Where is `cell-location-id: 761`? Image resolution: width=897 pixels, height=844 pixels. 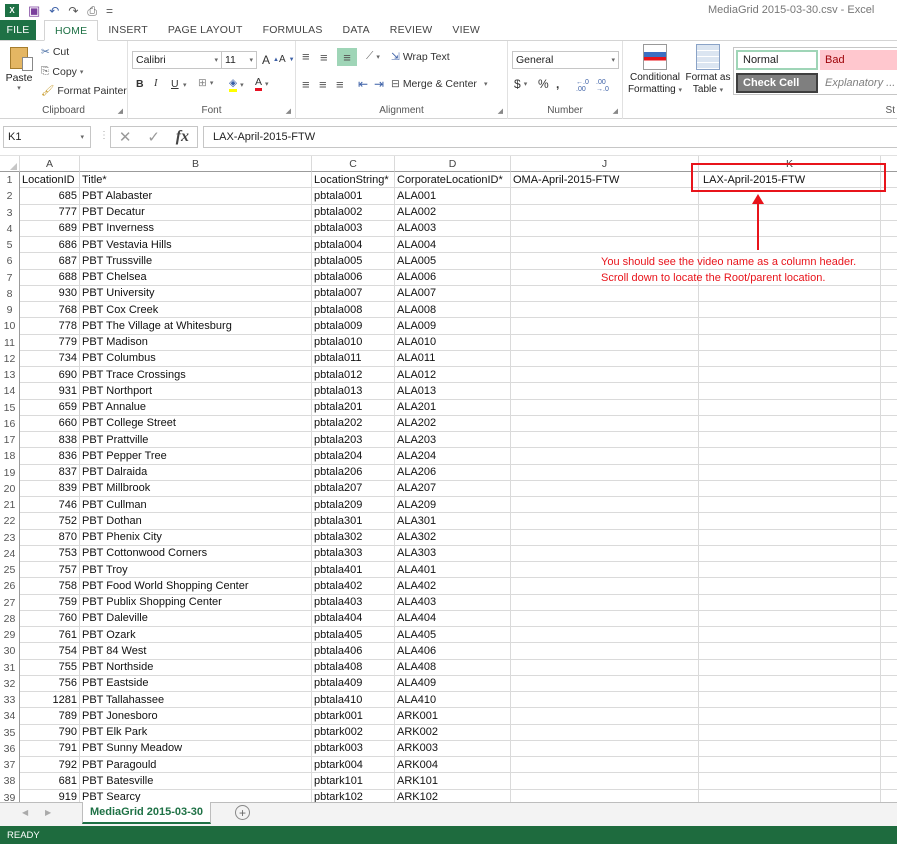
cell-location-id: 761 is located at coordinates (50, 635).